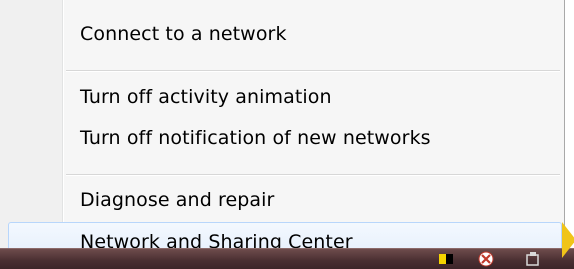 Image resolution: width=574 pixels, height=269 pixels. What do you see at coordinates (177, 200) in the screenshot?
I see `menu-item-diagnose-and-repair: Diagnose and repair` at bounding box center [177, 200].